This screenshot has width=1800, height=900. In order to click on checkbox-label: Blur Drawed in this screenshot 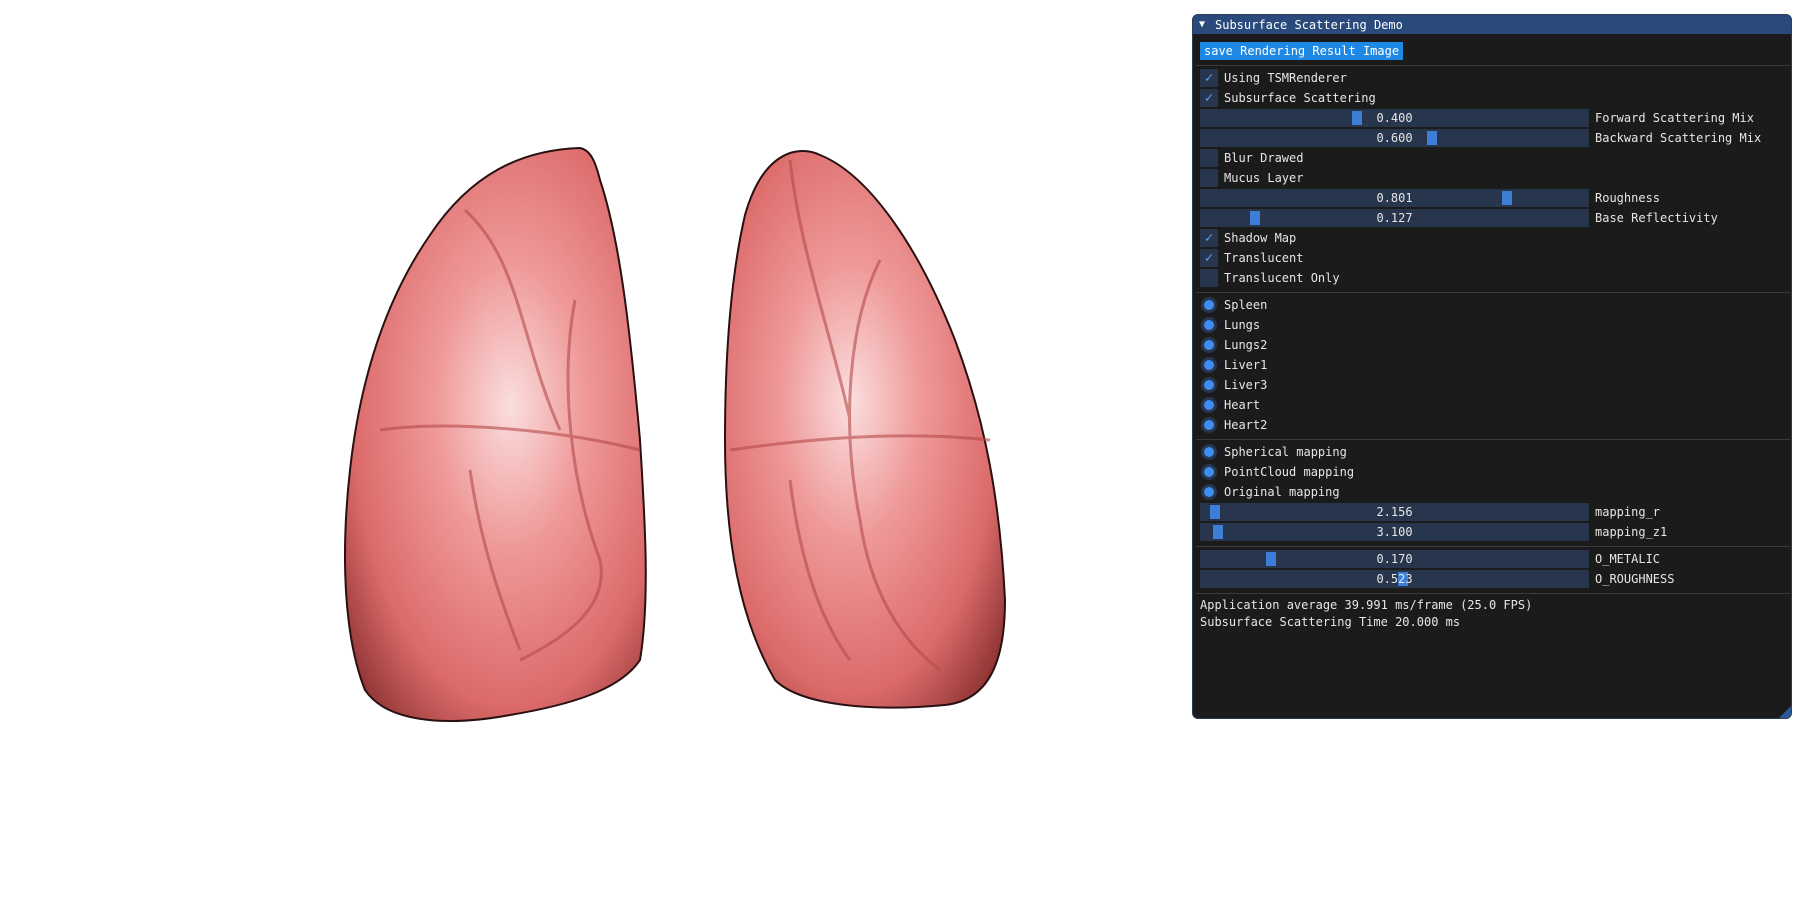, I will do `click(1264, 158)`.